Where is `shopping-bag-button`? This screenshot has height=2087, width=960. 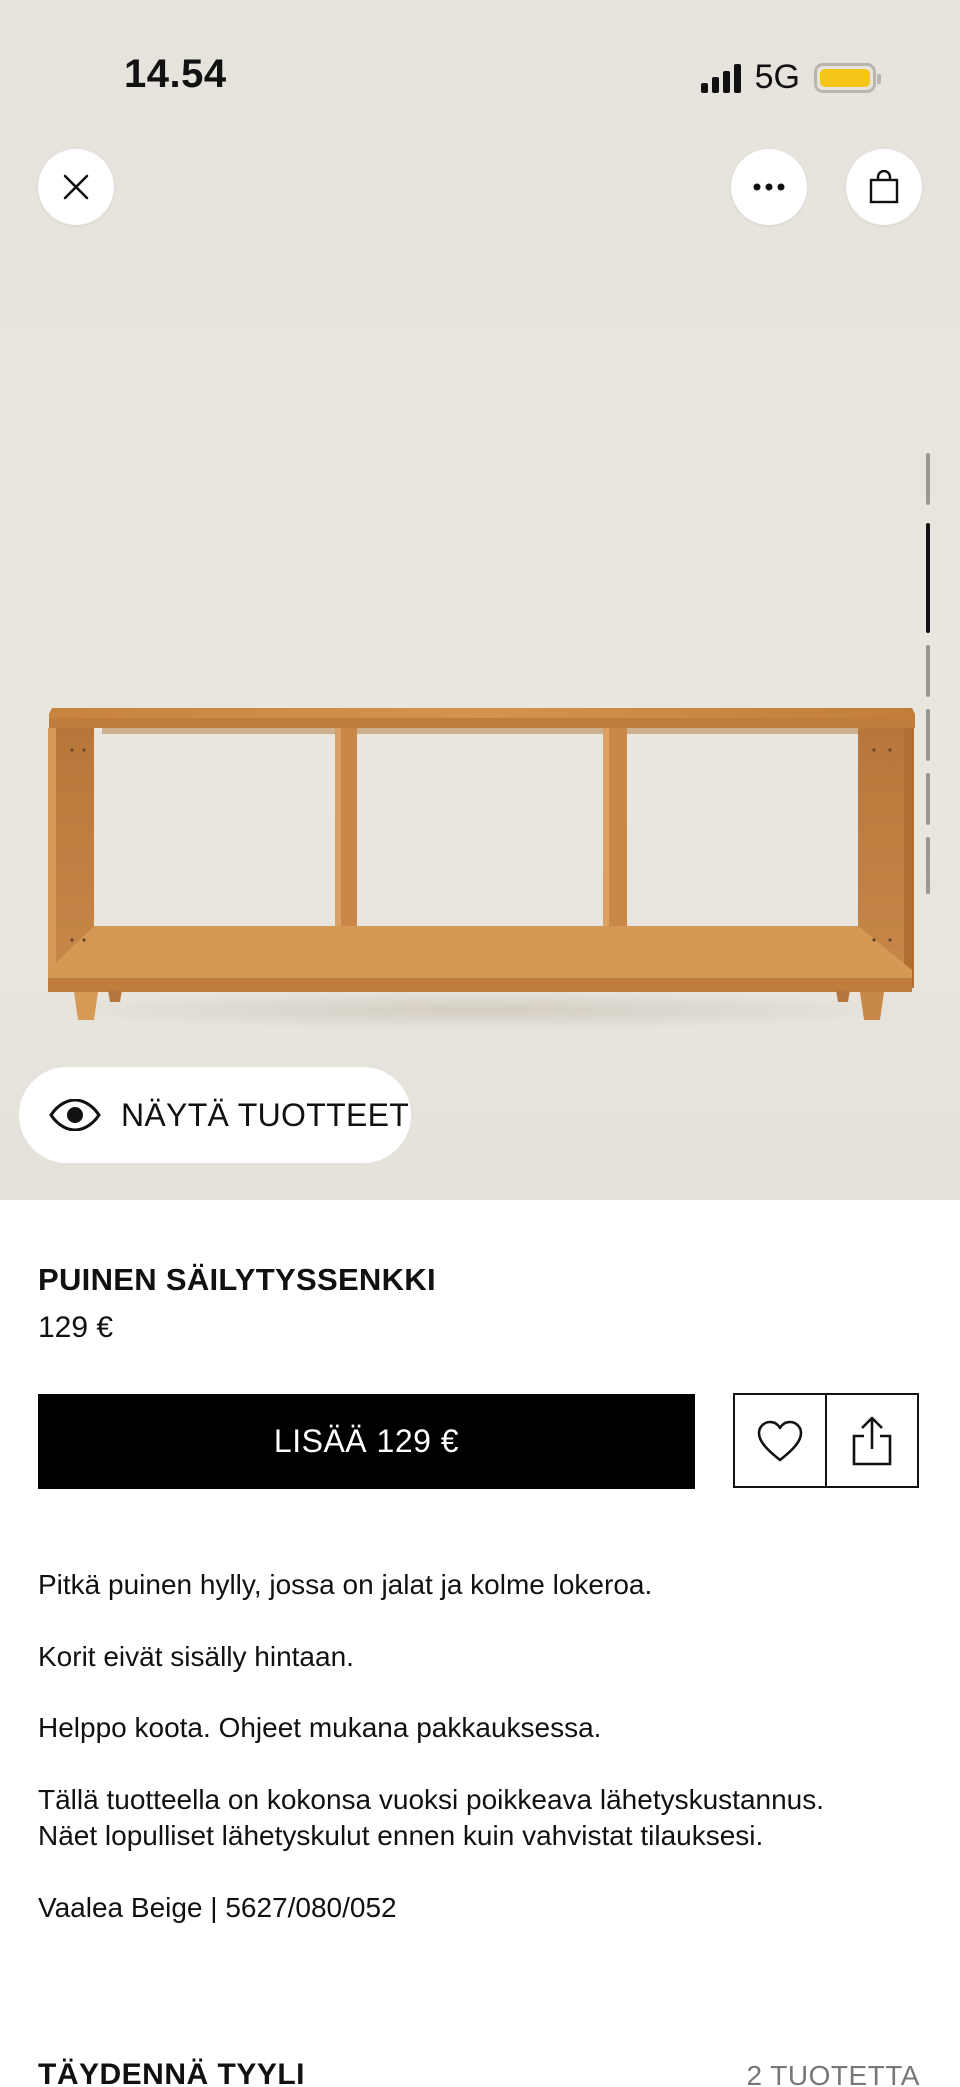 shopping-bag-button is located at coordinates (884, 187).